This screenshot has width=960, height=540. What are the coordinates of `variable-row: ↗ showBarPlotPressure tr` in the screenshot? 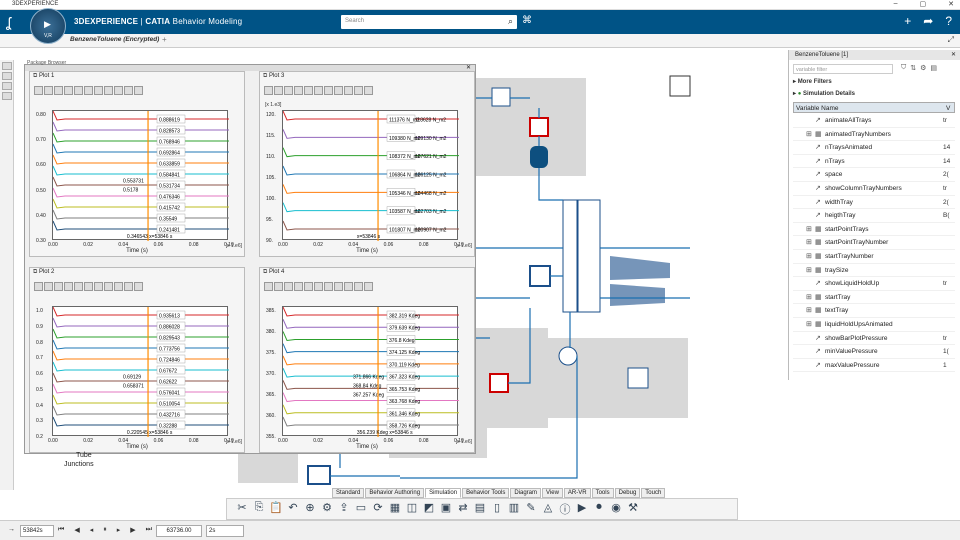 It's located at (874, 339).